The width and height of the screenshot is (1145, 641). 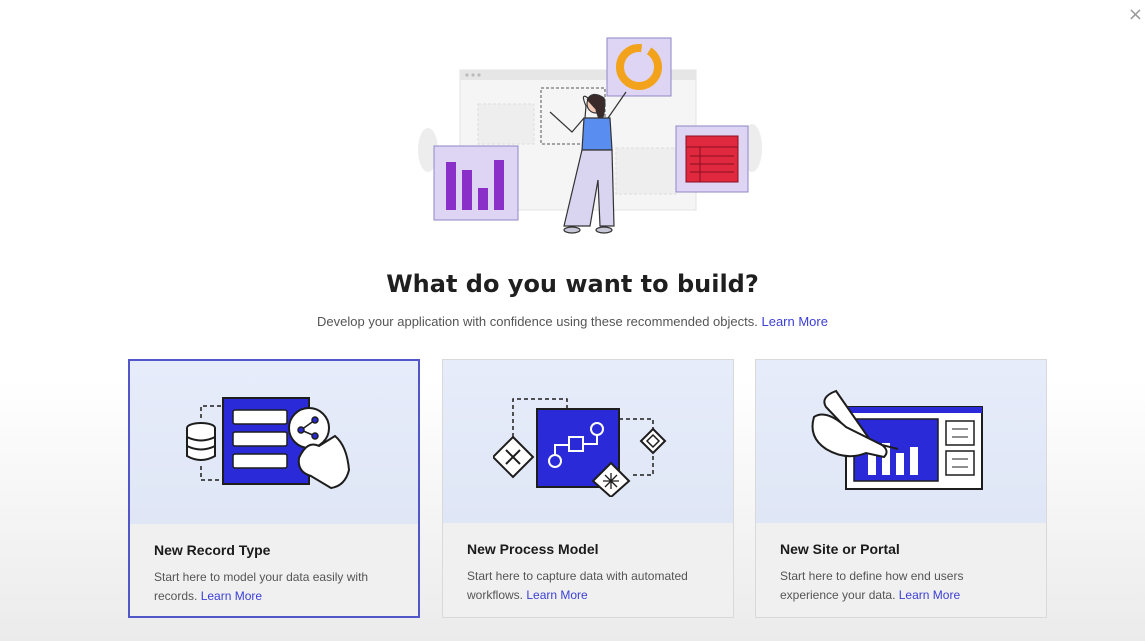 What do you see at coordinates (1135, 15) in the screenshot?
I see `close-icon: ×` at bounding box center [1135, 15].